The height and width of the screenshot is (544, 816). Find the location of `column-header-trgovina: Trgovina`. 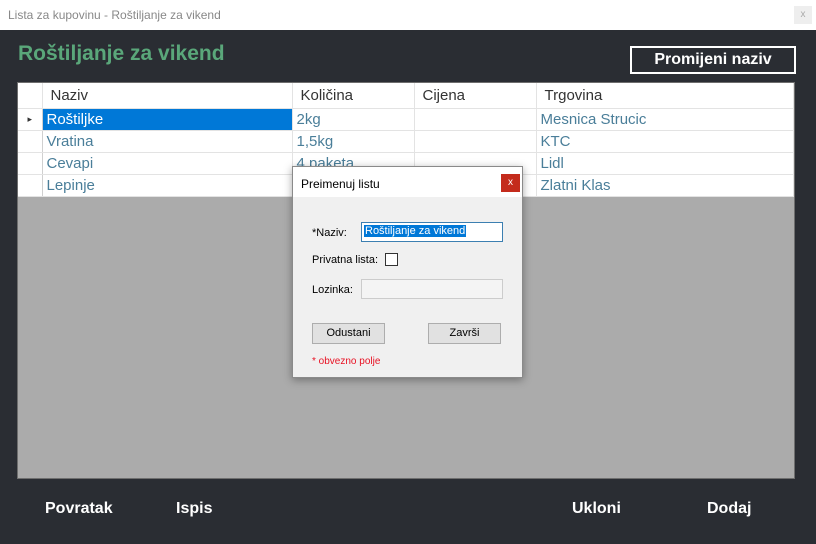

column-header-trgovina: Trgovina is located at coordinates (665, 96).